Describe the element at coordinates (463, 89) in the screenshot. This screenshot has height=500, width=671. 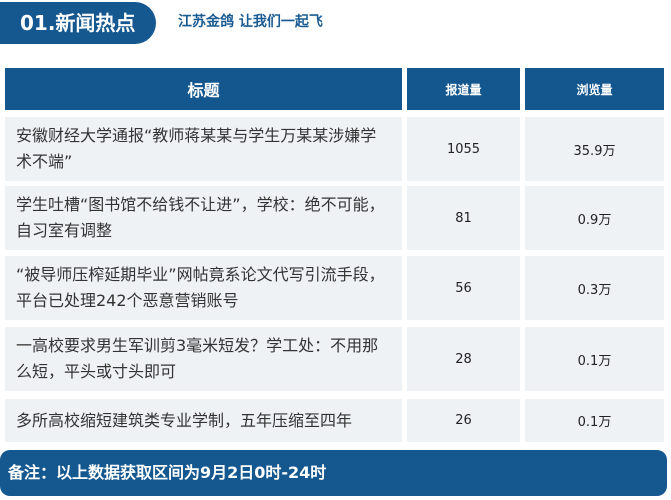
I see `column-header-reports: 报道量` at that location.